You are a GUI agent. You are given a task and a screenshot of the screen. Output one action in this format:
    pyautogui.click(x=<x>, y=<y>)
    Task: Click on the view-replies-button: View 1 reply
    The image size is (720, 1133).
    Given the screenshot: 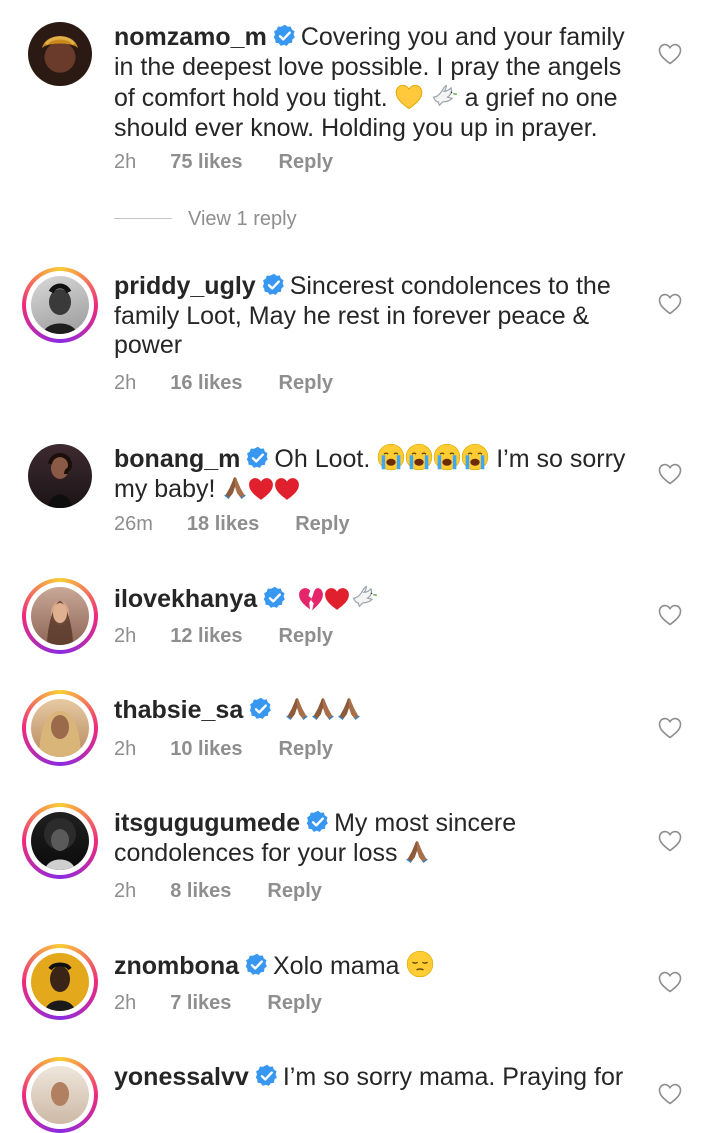 What is the action you would take?
    pyautogui.click(x=205, y=219)
    